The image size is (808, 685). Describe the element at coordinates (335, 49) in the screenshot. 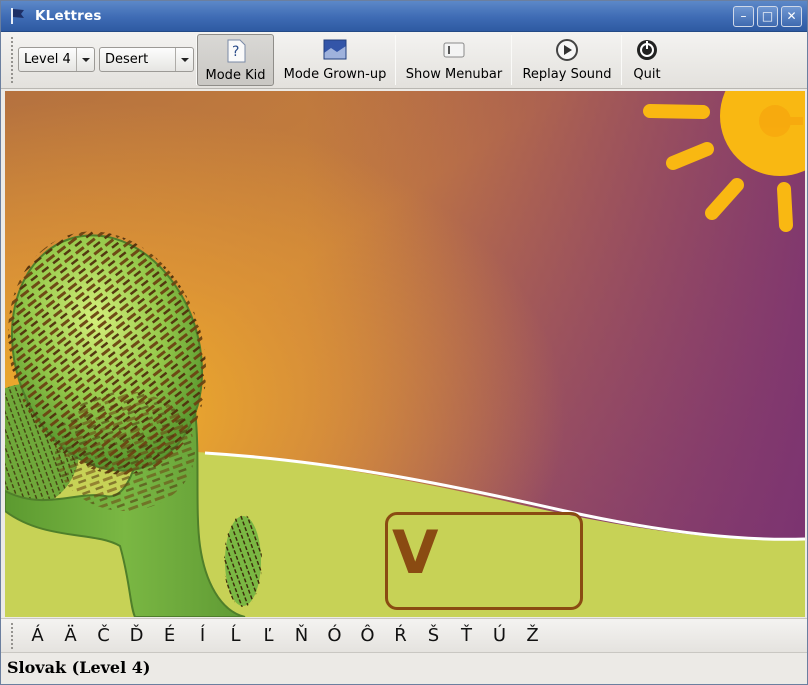

I see `grown-up-mode-icon` at that location.